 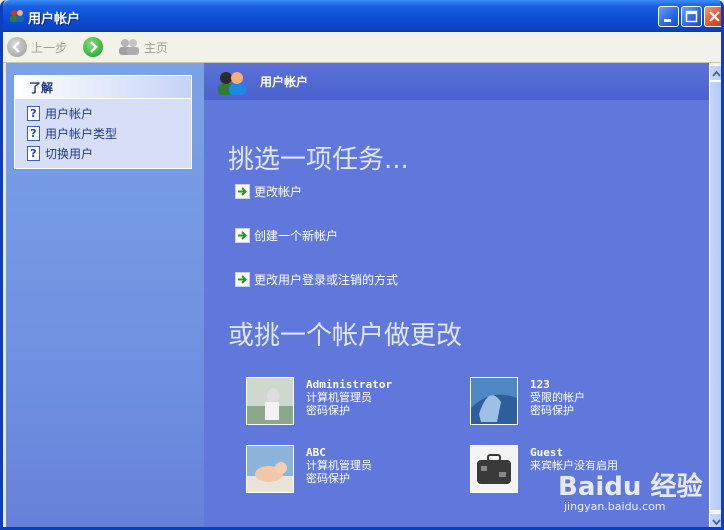 What do you see at coordinates (268, 191) in the screenshot?
I see `task-change-account: 更改帐户` at bounding box center [268, 191].